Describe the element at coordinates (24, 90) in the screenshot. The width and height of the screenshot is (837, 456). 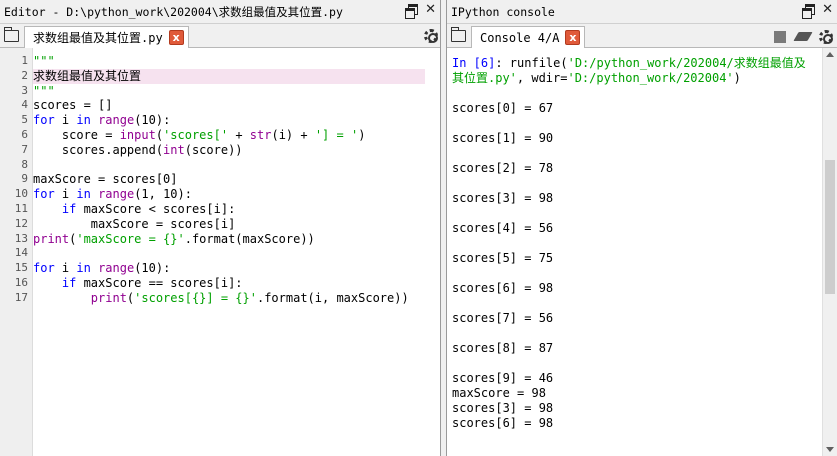
I see `line-number: 3` at that location.